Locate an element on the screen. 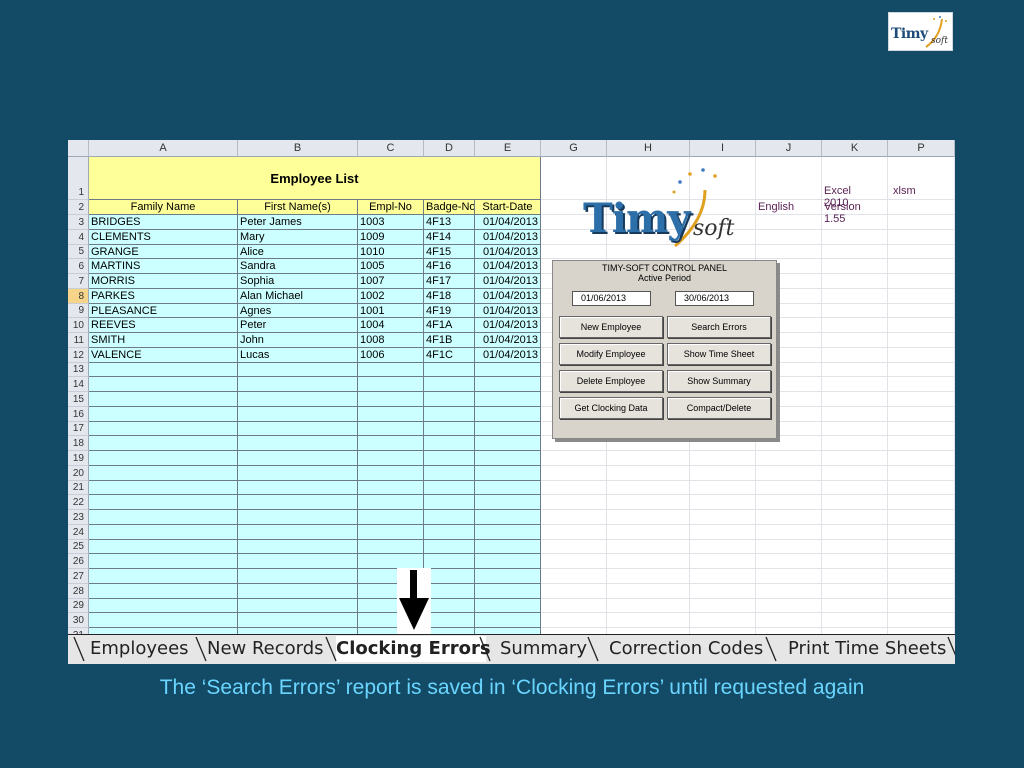 Image resolution: width=1024 pixels, height=768 pixels. column-header: P is located at coordinates (921, 148).